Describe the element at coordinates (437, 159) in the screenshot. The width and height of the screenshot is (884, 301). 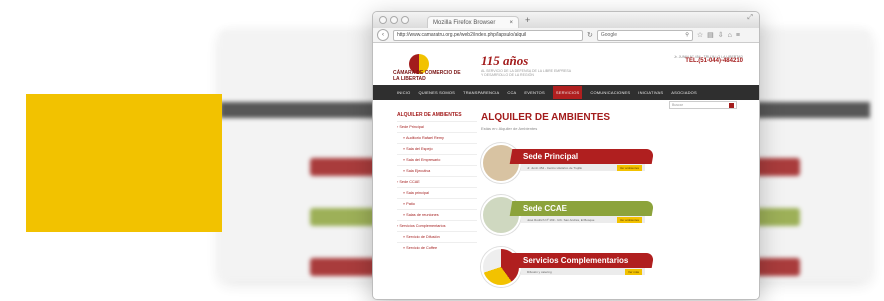
I see `sidebar-item: » Sala del Empresario` at that location.